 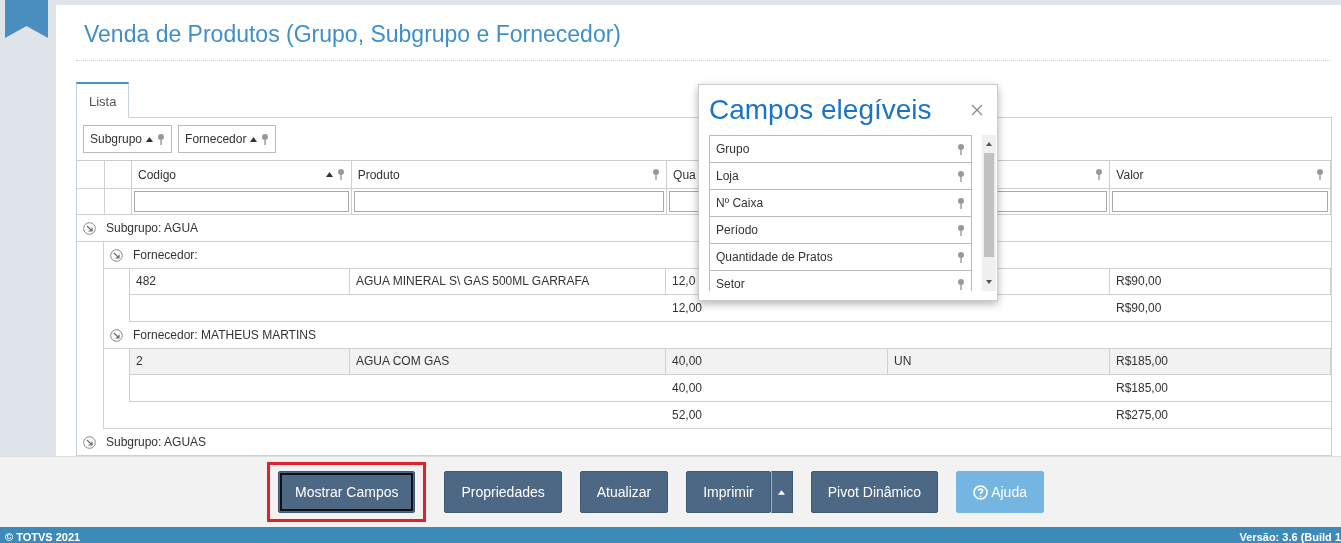 I want to click on group-label: Subgrupo: AGUAS, so click(x=156, y=442).